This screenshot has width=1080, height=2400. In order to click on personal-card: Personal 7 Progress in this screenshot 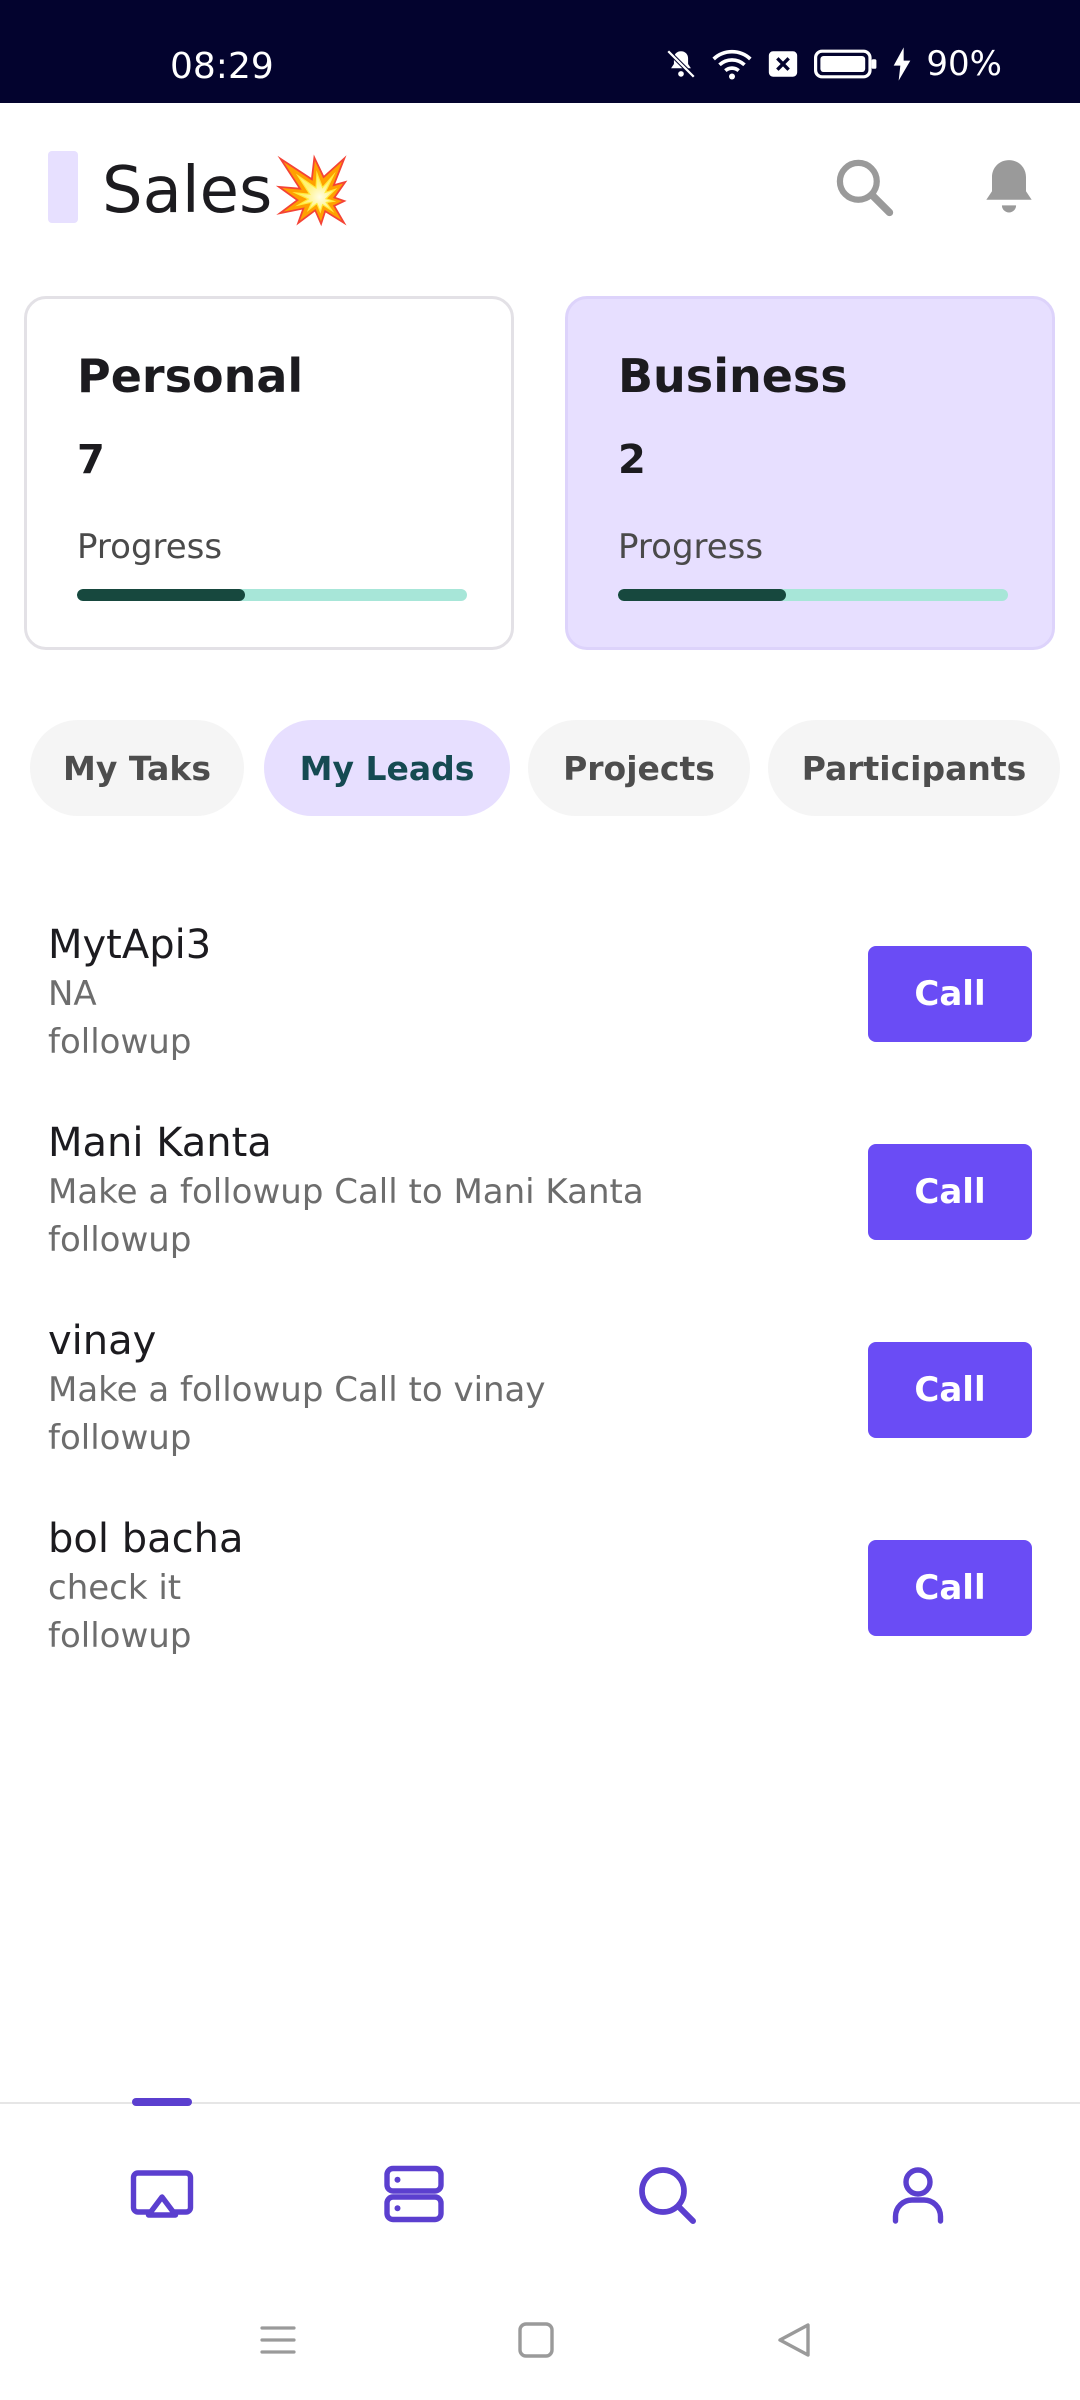, I will do `click(269, 473)`.